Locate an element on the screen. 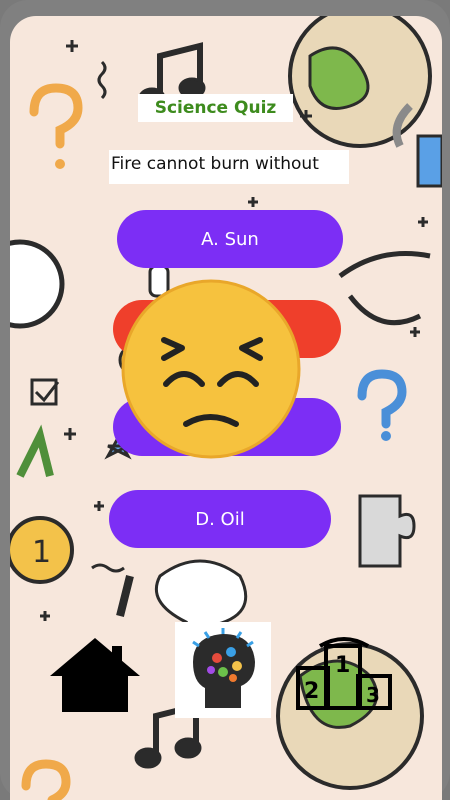 The image size is (450, 800). quiz-title: Science Quiz is located at coordinates (215, 108).